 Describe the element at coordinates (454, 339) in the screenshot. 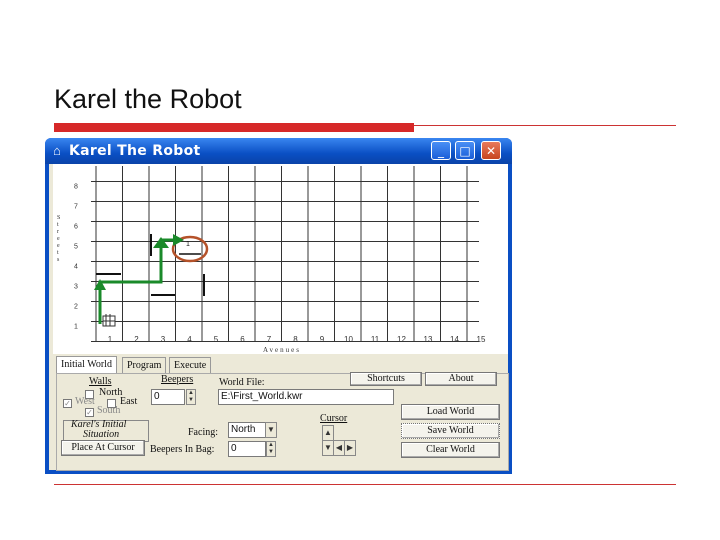

I see `avenue-number: 14` at that location.